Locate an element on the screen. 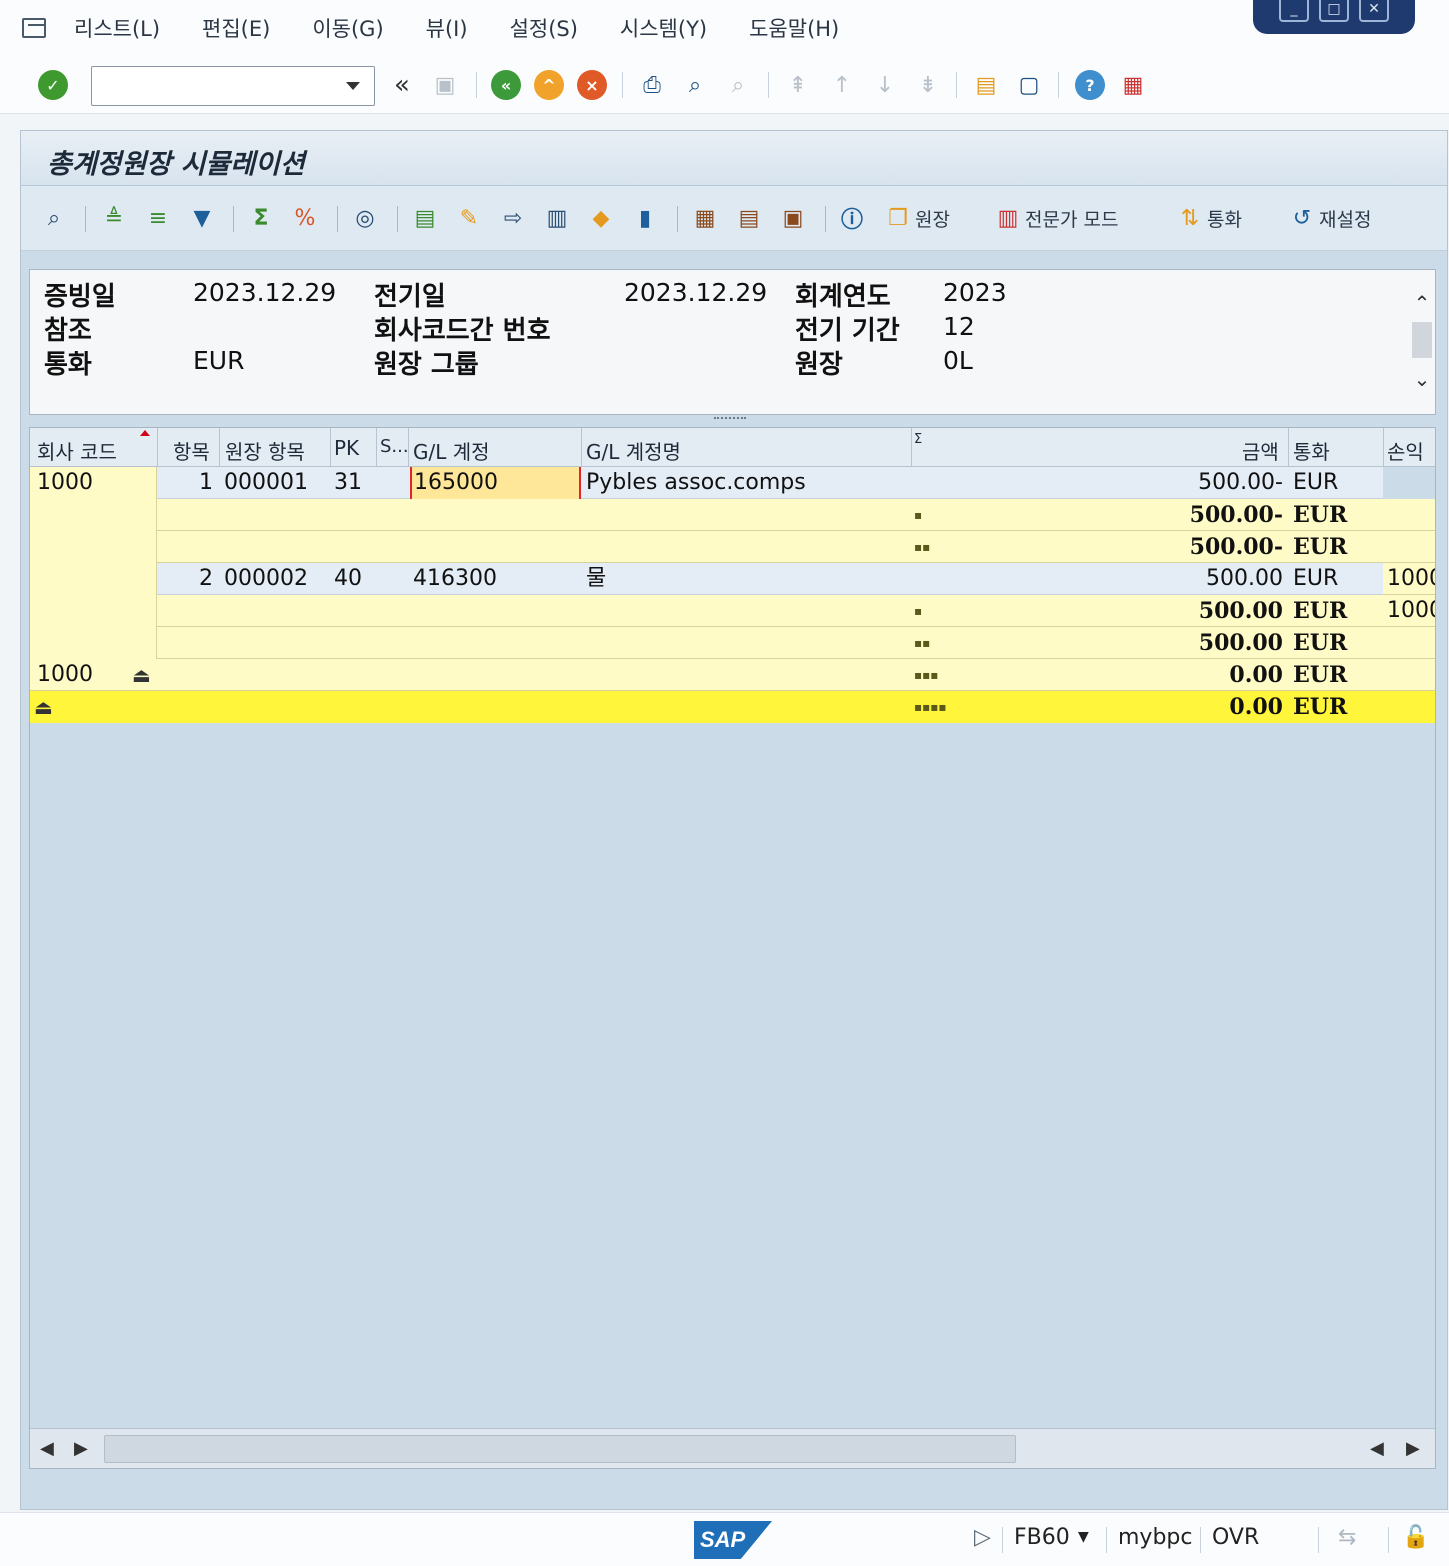  subtotal-row: ▪ 500.00 EUR 1000 is located at coordinates (732, 611).